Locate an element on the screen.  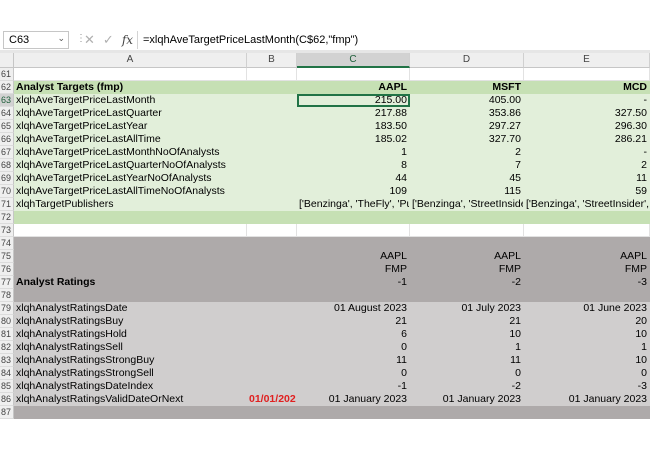
cell-d85: -2 is located at coordinates (467, 386).